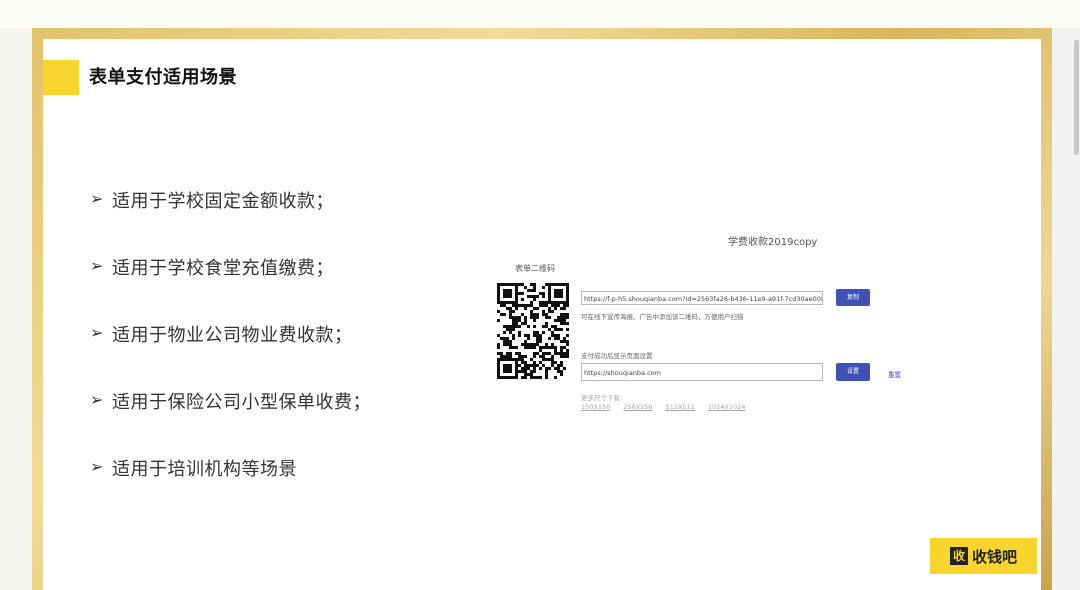  I want to click on list-item: ➢ 适用于学校固定金额收款；, so click(230, 220).